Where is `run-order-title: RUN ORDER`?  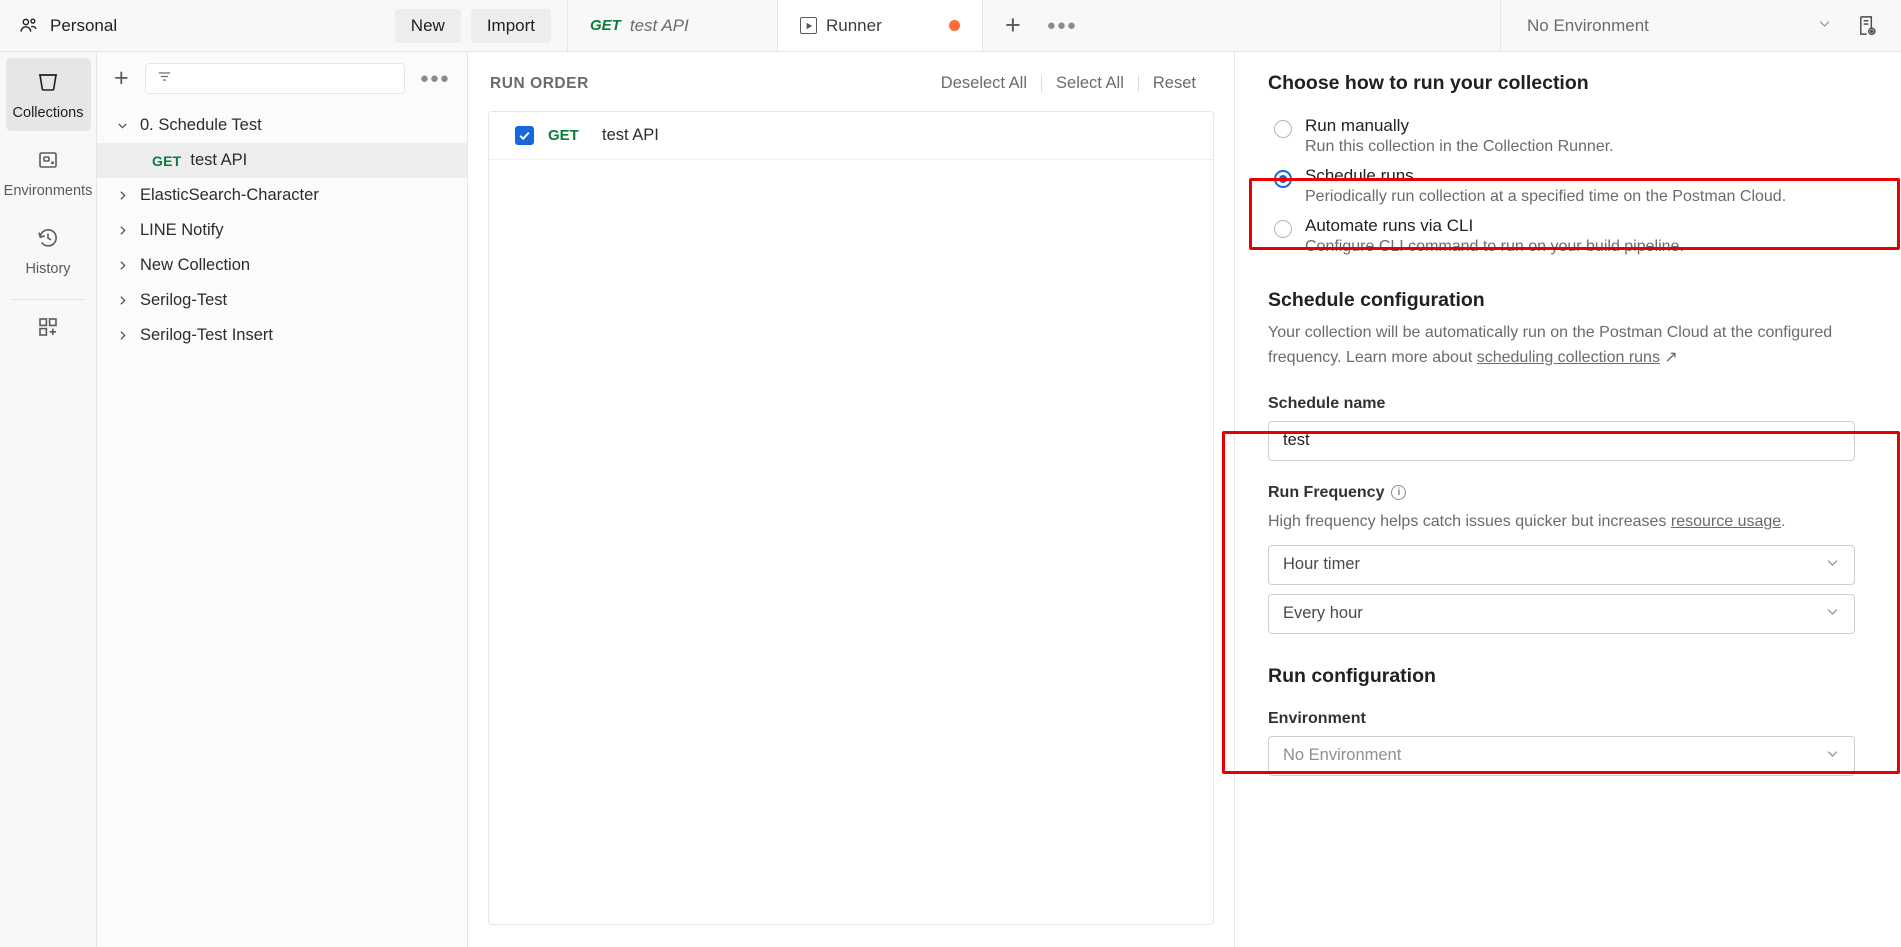
run-order-title: RUN ORDER is located at coordinates (539, 83).